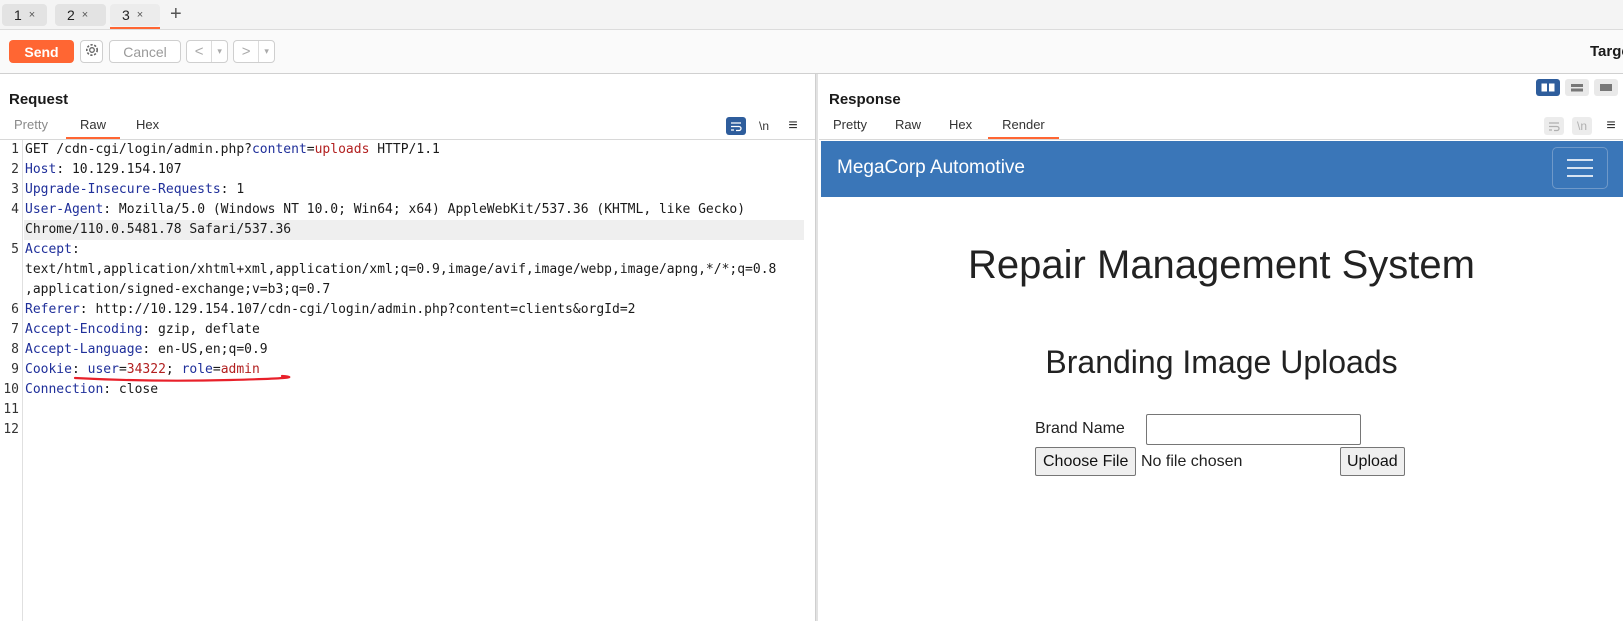 The width and height of the screenshot is (1623, 621). What do you see at coordinates (11, 429) in the screenshot?
I see `line-number: 12` at bounding box center [11, 429].